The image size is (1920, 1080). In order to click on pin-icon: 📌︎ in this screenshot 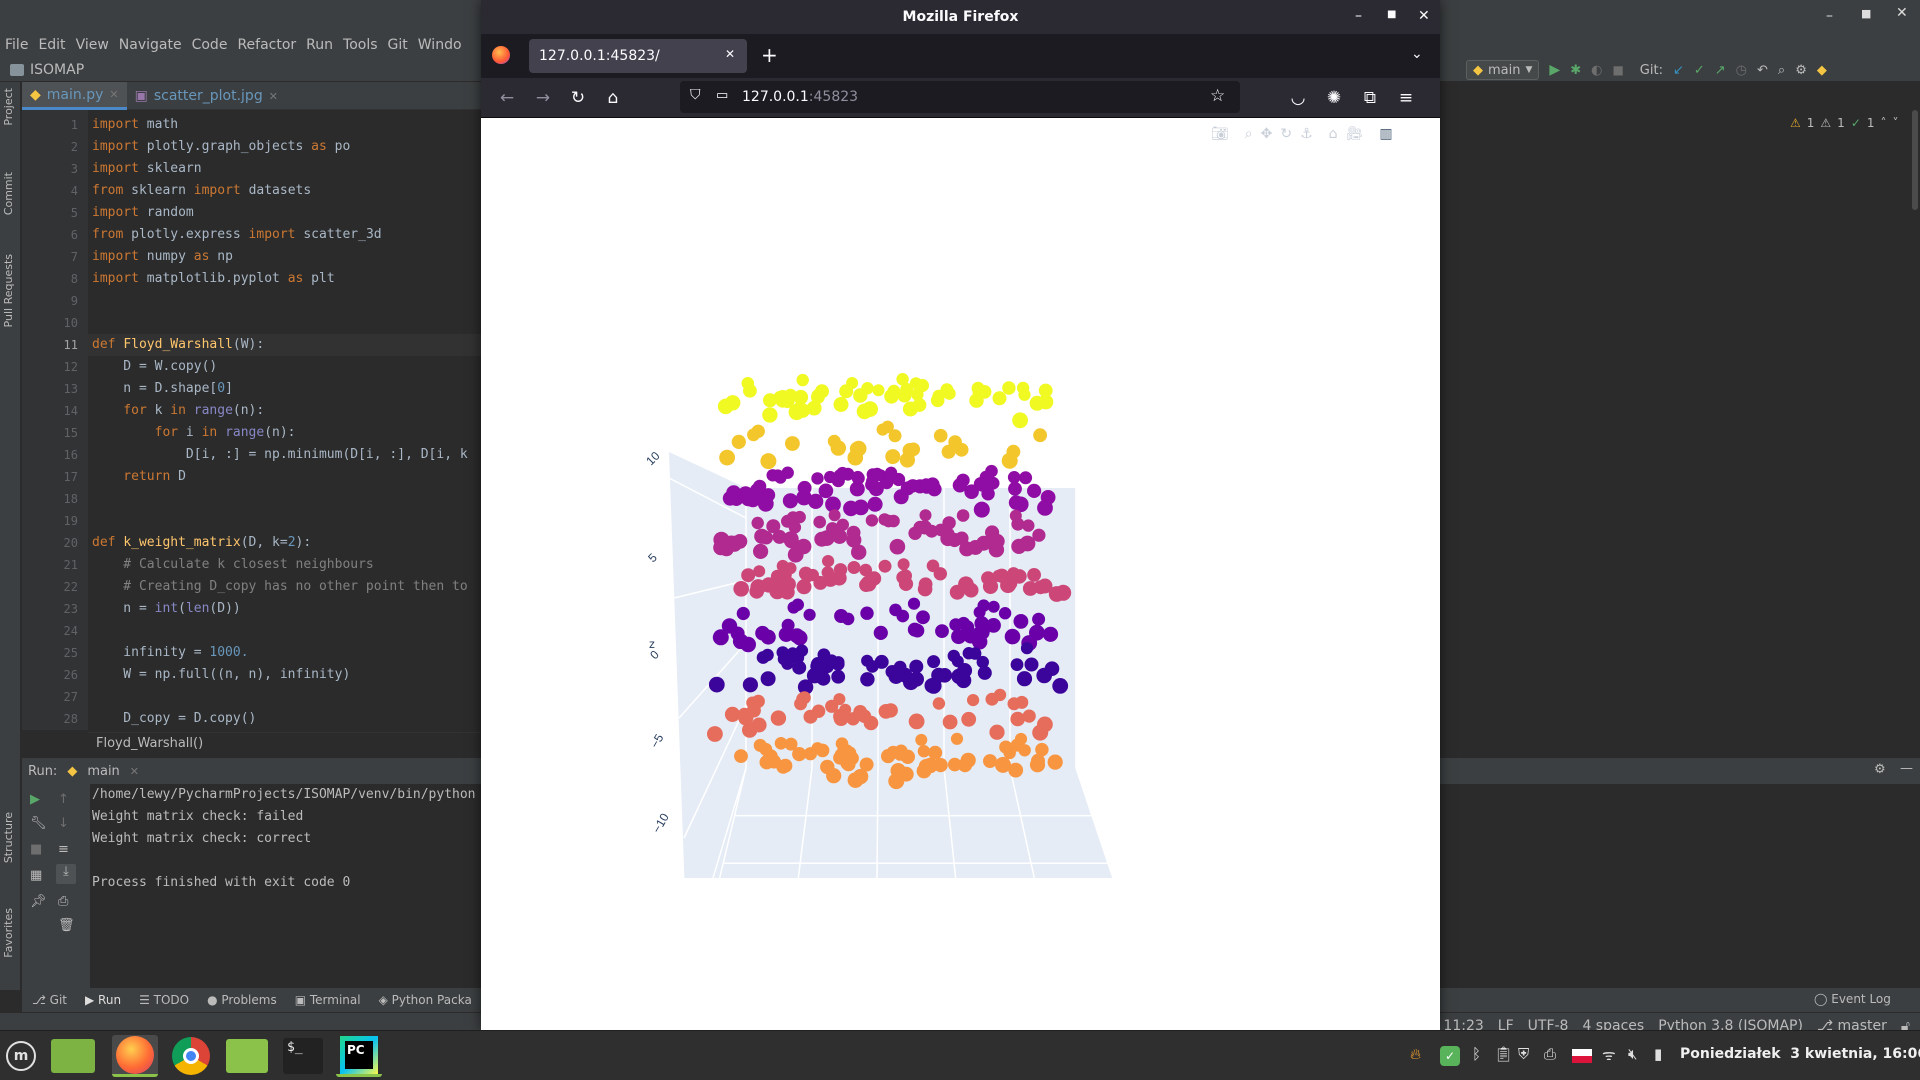, I will do `click(38, 901)`.